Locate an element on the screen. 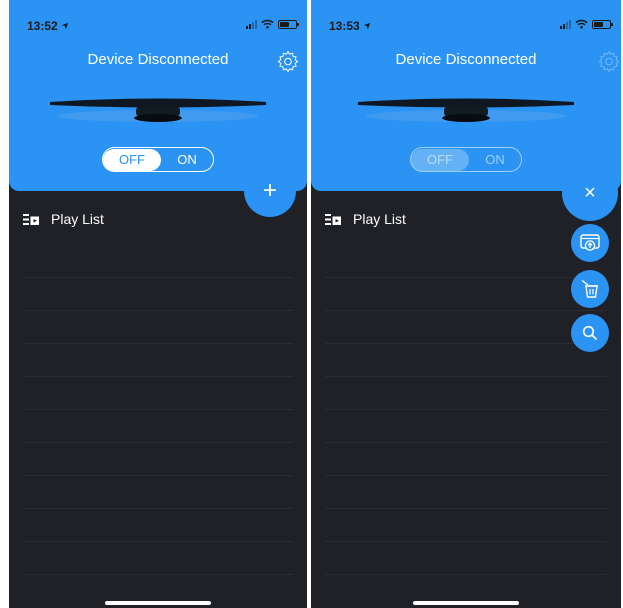 Image resolution: width=623 pixels, height=608 pixels. status-time: 13:52 is located at coordinates (48, 26).